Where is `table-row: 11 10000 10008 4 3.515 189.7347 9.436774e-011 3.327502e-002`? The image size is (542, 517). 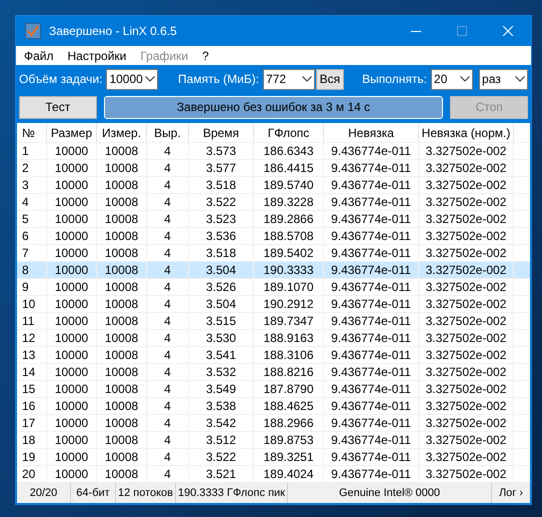
table-row: 11 10000 10008 4 3.515 189.7347 9.436774e-011 3.327502e-002 is located at coordinates (273, 321).